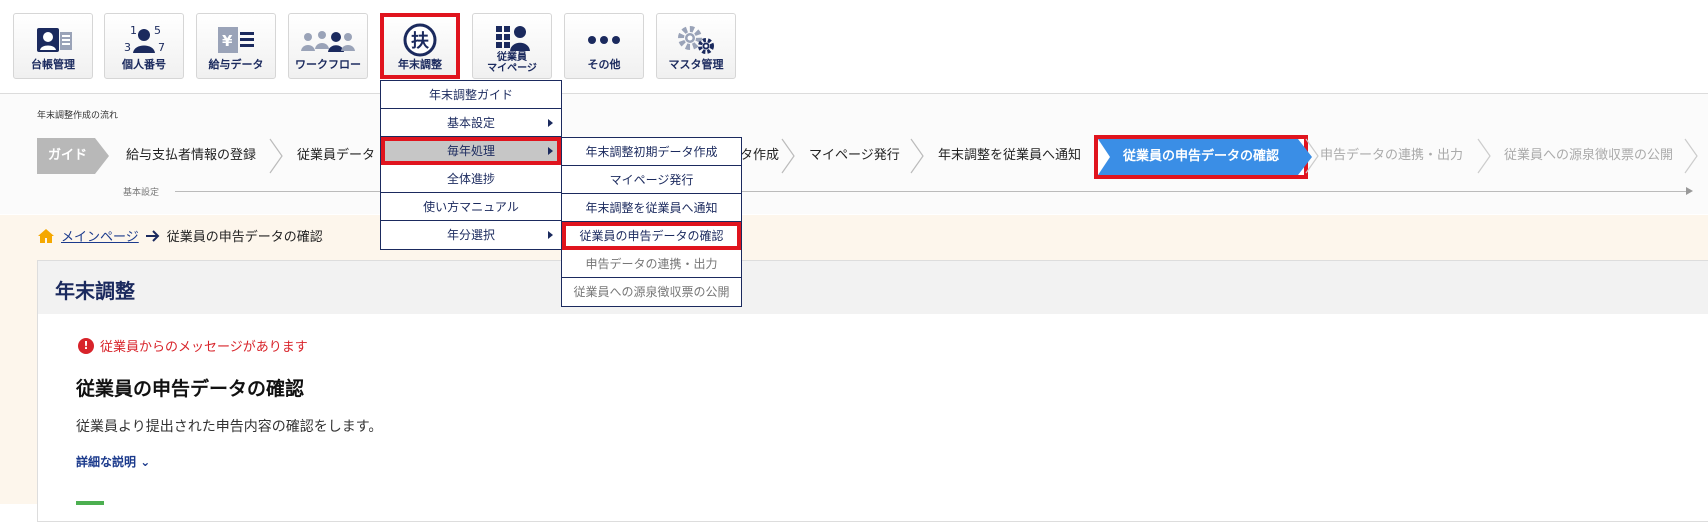  I want to click on flow-step-data-export: 申告データの連携・出力, so click(1391, 156).